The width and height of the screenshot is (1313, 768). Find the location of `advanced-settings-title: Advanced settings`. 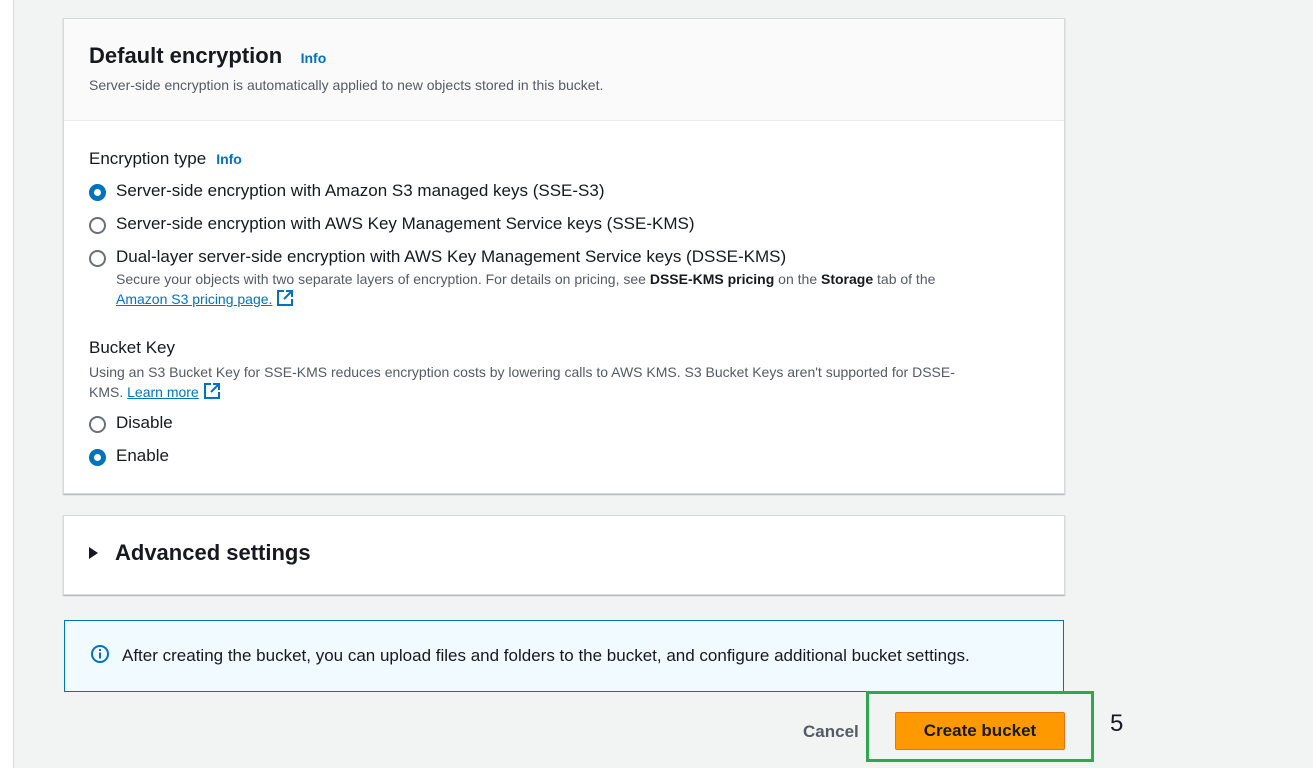

advanced-settings-title: Advanced settings is located at coordinates (213, 552).